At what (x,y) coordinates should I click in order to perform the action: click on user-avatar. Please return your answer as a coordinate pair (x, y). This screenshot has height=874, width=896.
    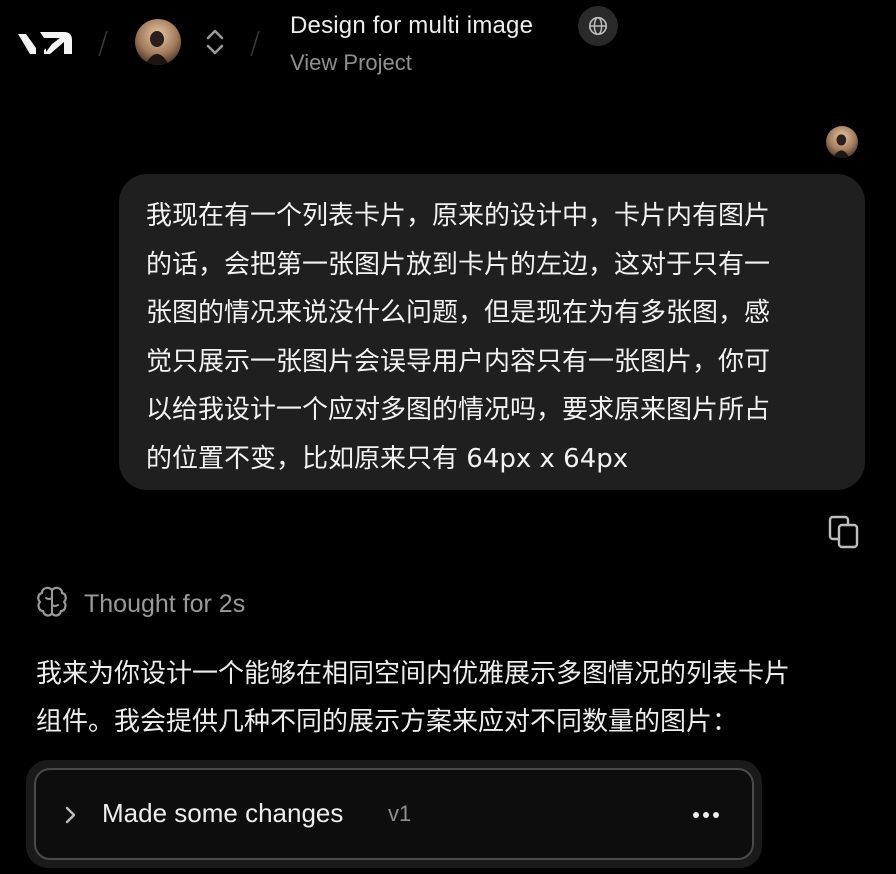
    Looking at the image, I should click on (842, 142).